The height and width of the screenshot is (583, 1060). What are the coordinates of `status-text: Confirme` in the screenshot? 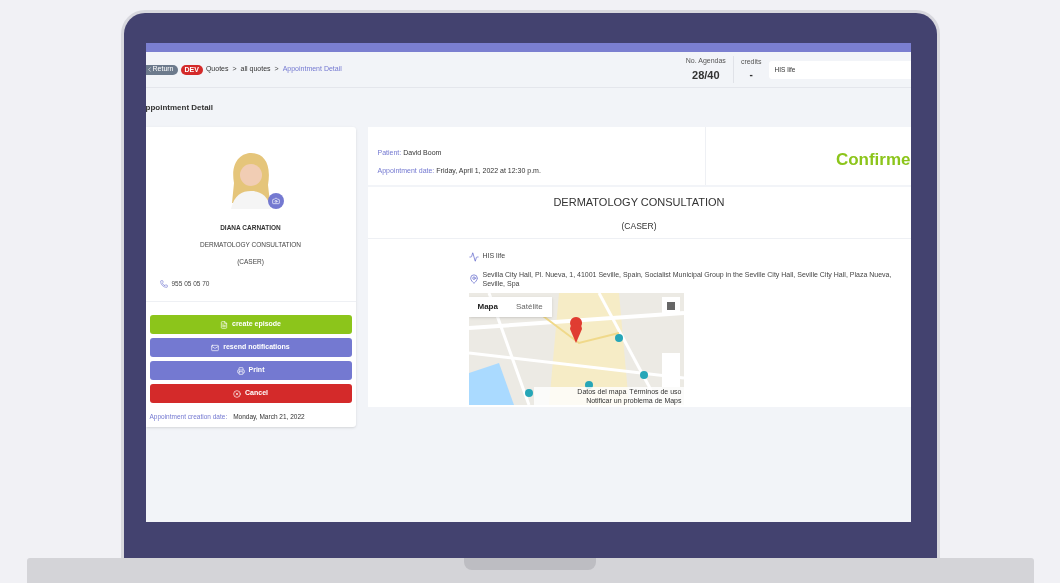 It's located at (873, 160).